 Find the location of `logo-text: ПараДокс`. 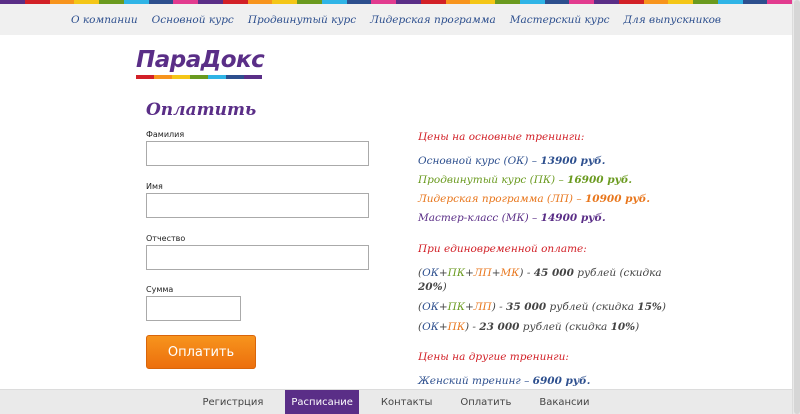

logo-text: ПараДокс is located at coordinates (200, 60).